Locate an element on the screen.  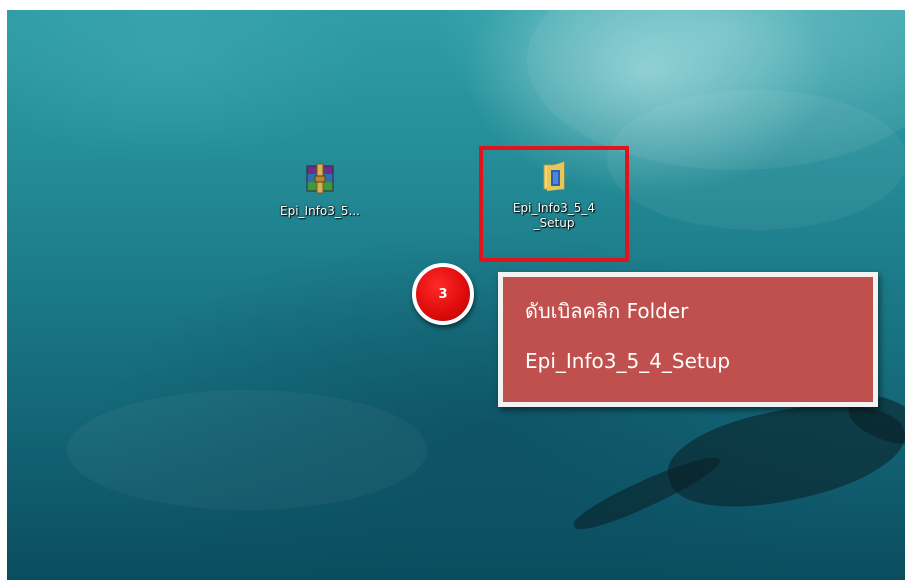
instruction-callout: ดับเบิลคลิก Folder Epi_Info3_5_4_Setup is located at coordinates (688, 339).